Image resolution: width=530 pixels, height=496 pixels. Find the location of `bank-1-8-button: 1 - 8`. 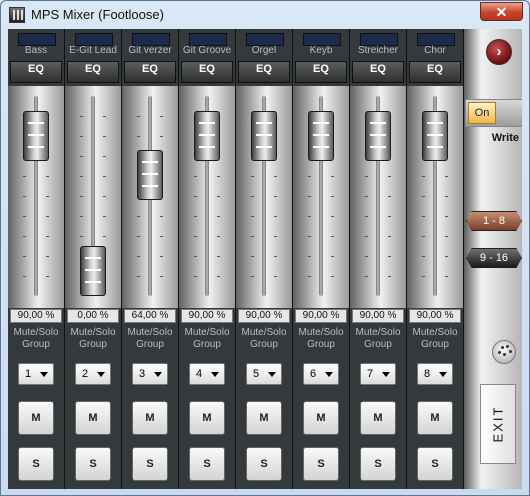

bank-1-8-button: 1 - 8 is located at coordinates (494, 221).